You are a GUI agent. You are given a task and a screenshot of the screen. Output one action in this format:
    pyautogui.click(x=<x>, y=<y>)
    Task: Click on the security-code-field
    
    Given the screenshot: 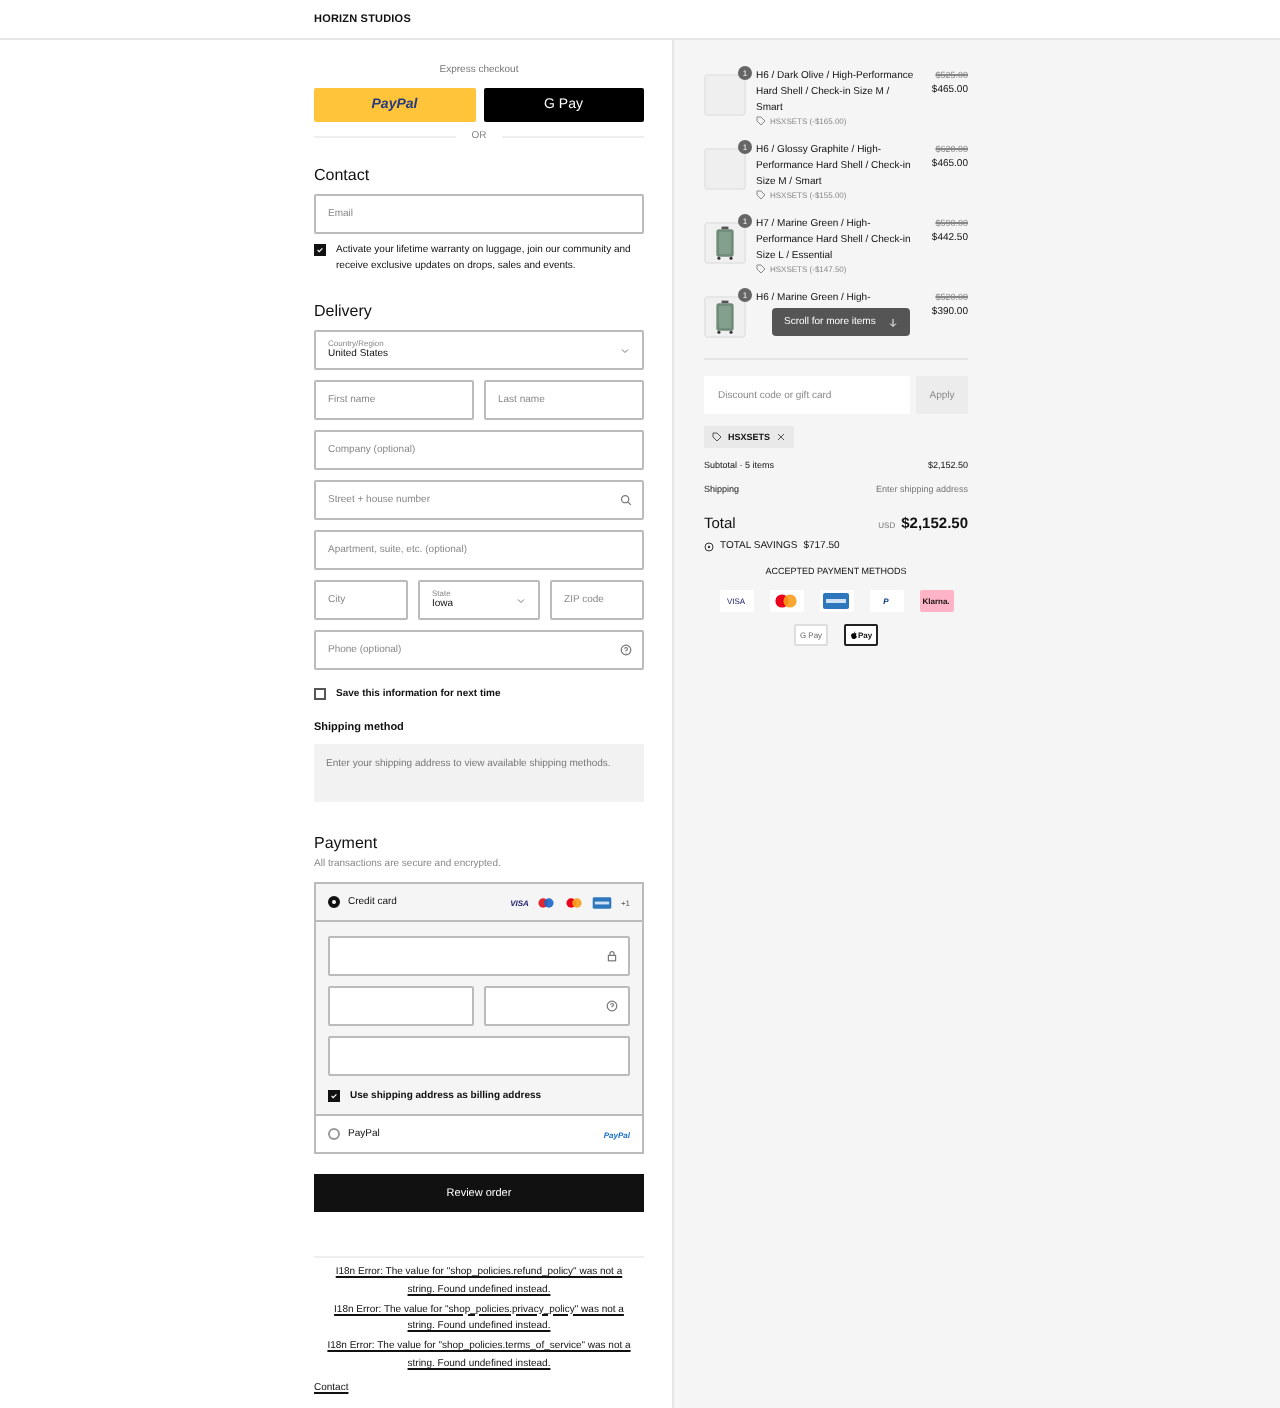 What is the action you would take?
    pyautogui.click(x=557, y=1006)
    